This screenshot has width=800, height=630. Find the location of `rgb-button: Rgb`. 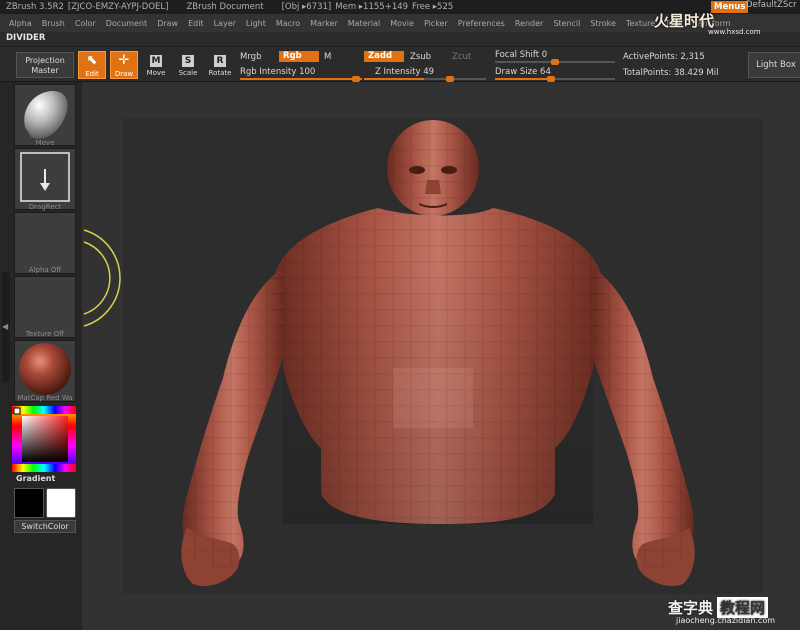

rgb-button: Rgb is located at coordinates (299, 56).